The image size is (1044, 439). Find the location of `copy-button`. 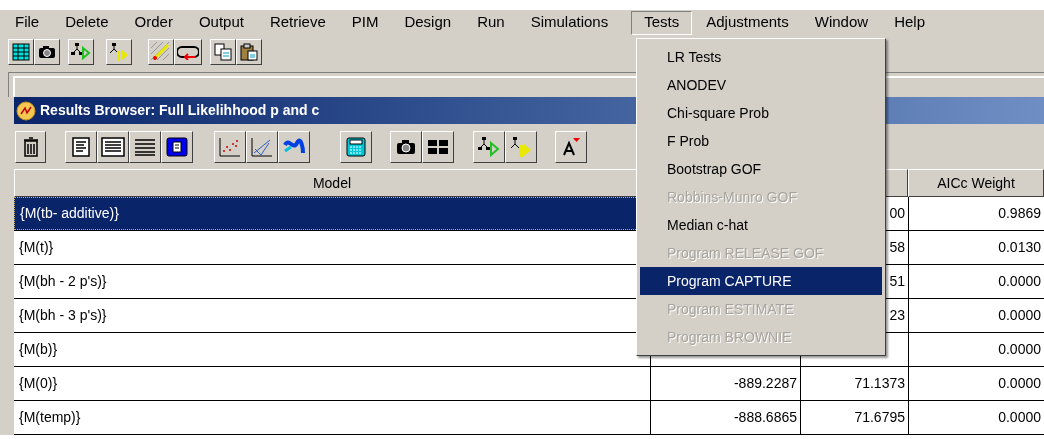

copy-button is located at coordinates (223, 51).